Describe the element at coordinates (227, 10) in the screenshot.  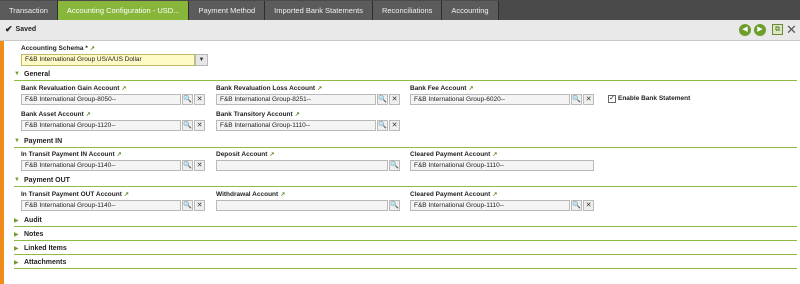
I see `tab-payment-method: Payment Method` at that location.